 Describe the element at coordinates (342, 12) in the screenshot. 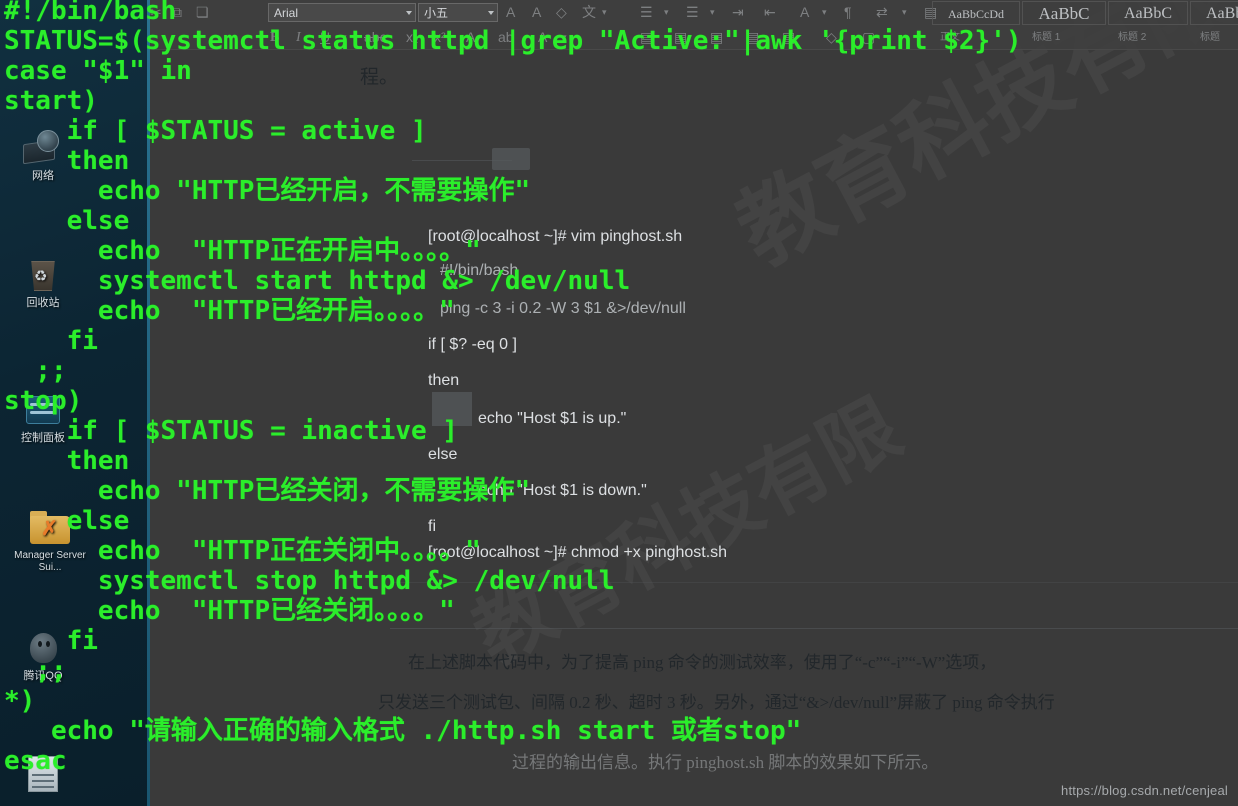

I see `font-name-combo: Arial` at that location.